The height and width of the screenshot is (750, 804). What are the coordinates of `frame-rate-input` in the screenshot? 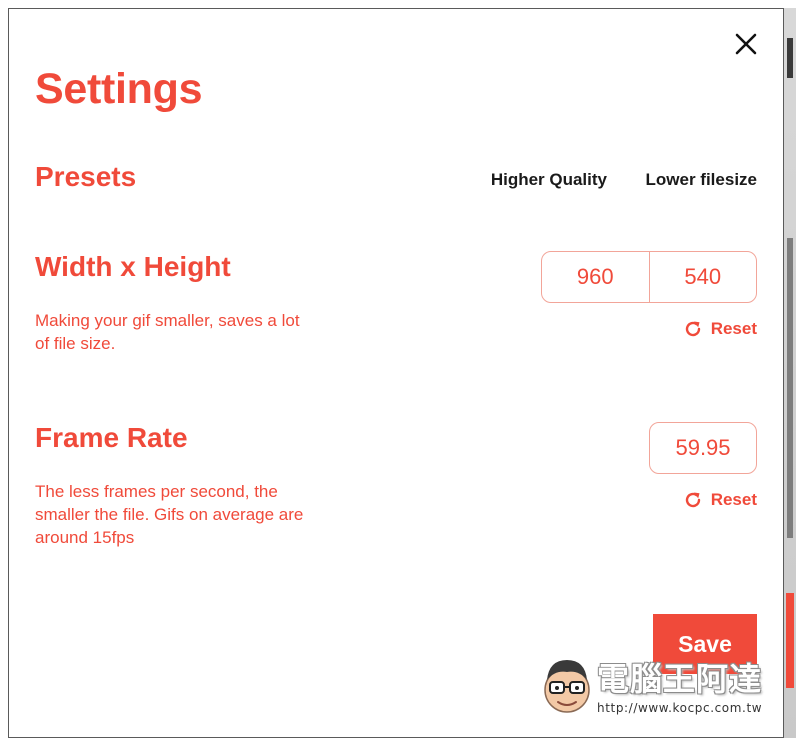 It's located at (703, 448).